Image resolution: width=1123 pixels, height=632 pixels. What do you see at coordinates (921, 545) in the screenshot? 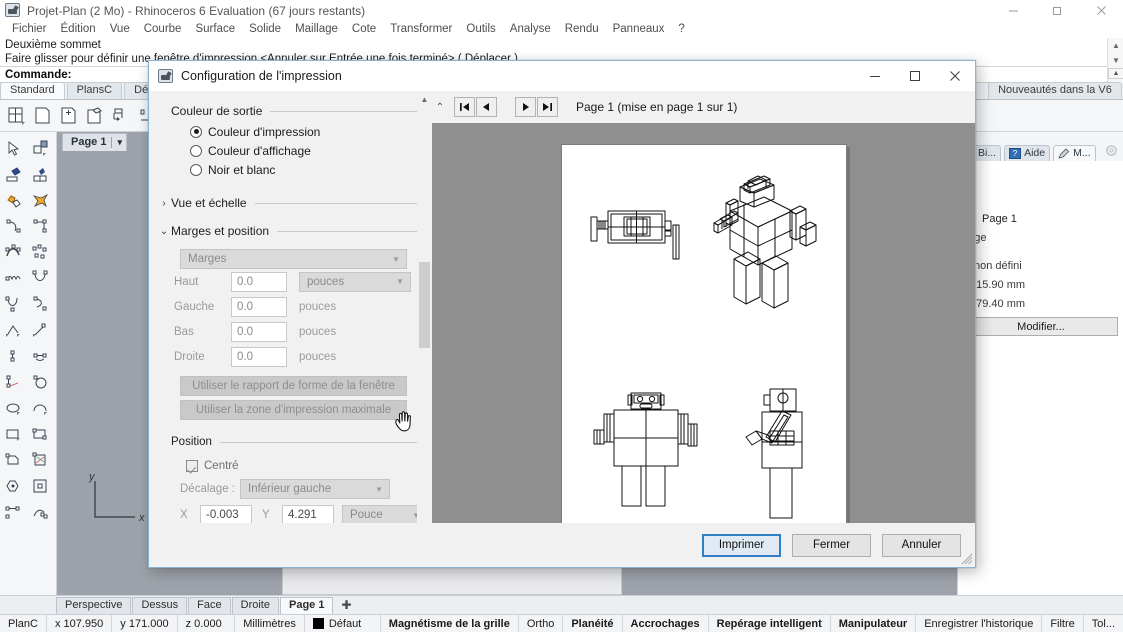
I see `cancel-button: Annuler` at bounding box center [921, 545].